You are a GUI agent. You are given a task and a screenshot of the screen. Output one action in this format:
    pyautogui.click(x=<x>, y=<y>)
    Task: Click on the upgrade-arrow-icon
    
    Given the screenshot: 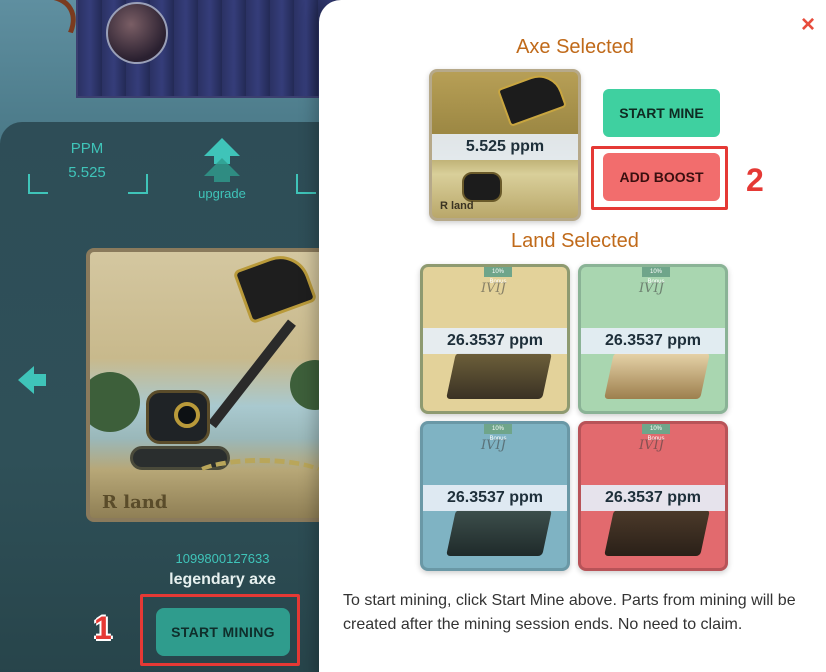 What is the action you would take?
    pyautogui.click(x=222, y=159)
    